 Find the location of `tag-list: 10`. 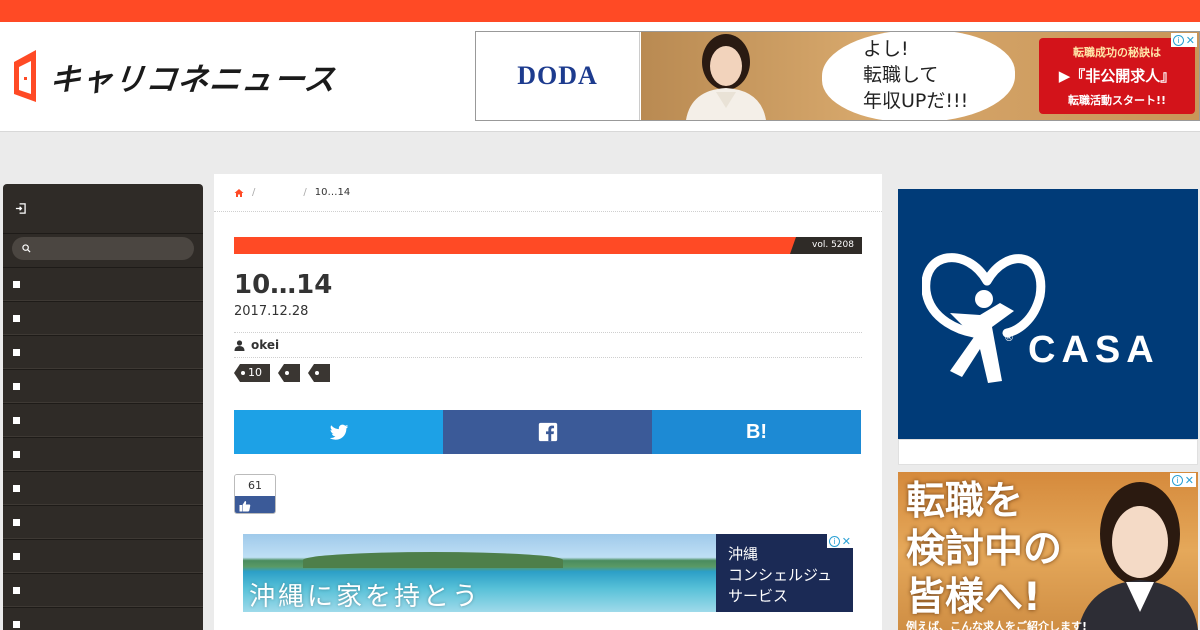

tag-list: 10 is located at coordinates (282, 373).